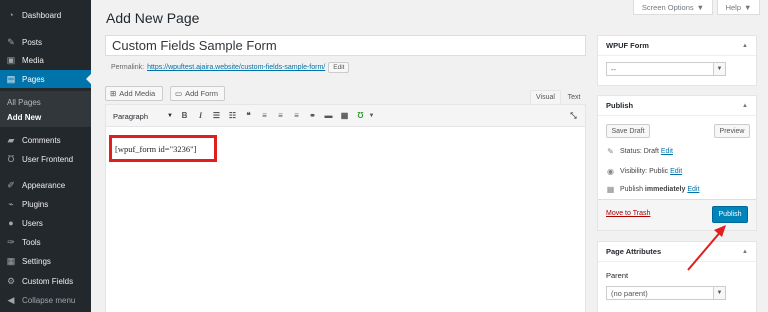 This screenshot has height=312, width=768. I want to click on sidebar-item-label: Users, so click(32, 223).